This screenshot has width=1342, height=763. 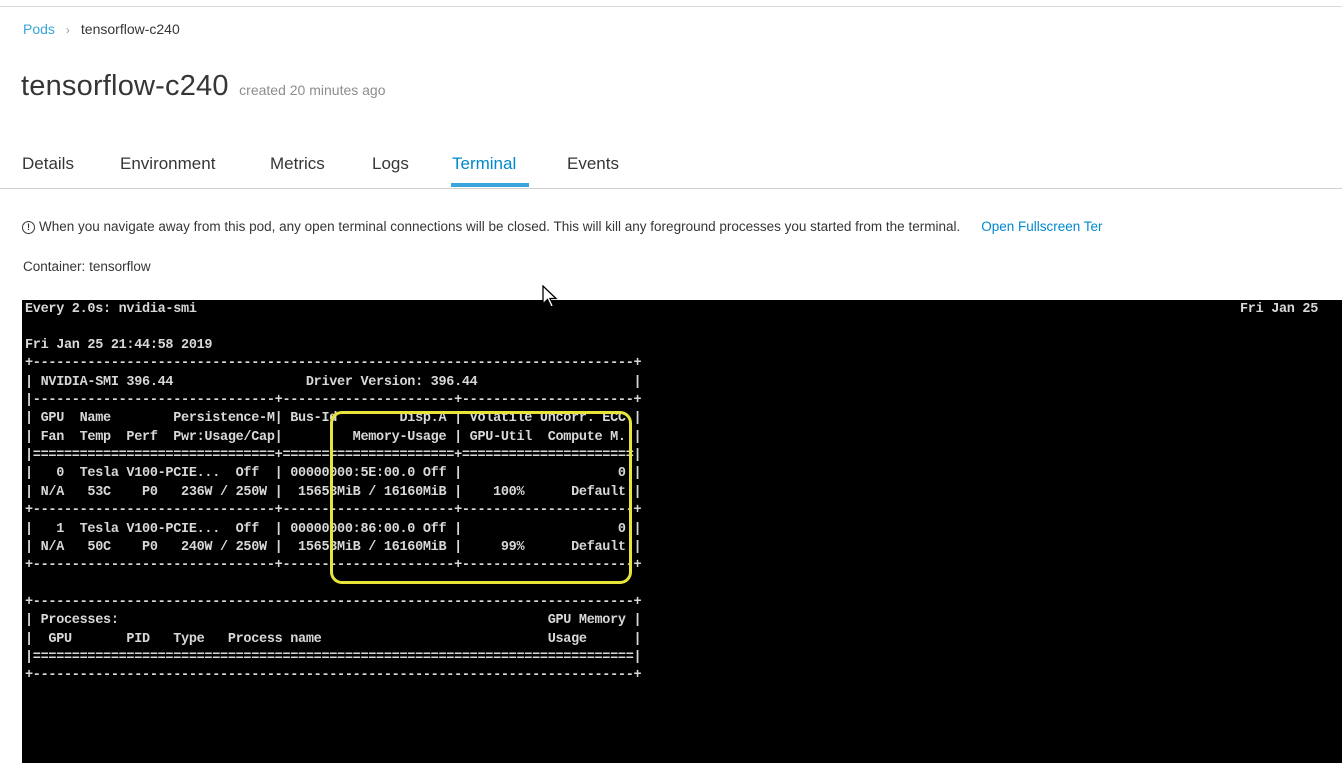 I want to click on breadcrumb-link-pods: Pods, so click(x=39, y=29).